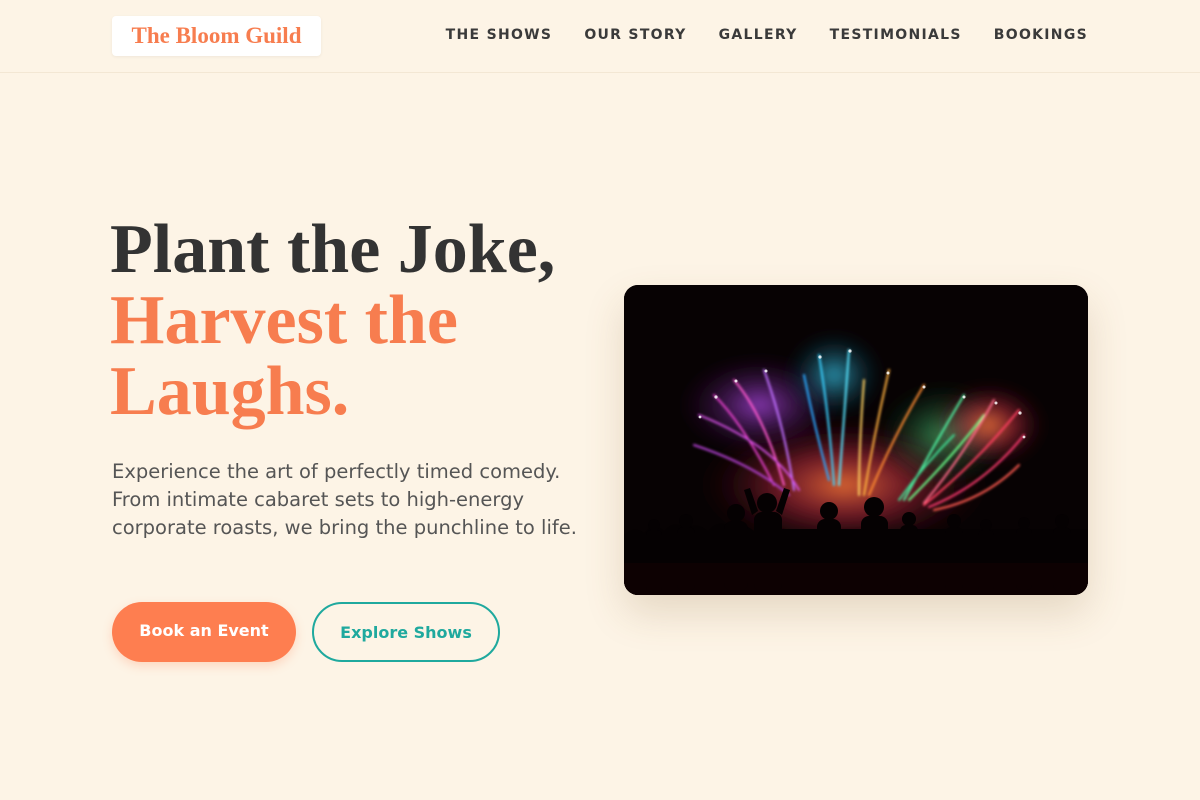  What do you see at coordinates (284, 320) in the screenshot?
I see `hero-title-line-2: Harvest the` at bounding box center [284, 320].